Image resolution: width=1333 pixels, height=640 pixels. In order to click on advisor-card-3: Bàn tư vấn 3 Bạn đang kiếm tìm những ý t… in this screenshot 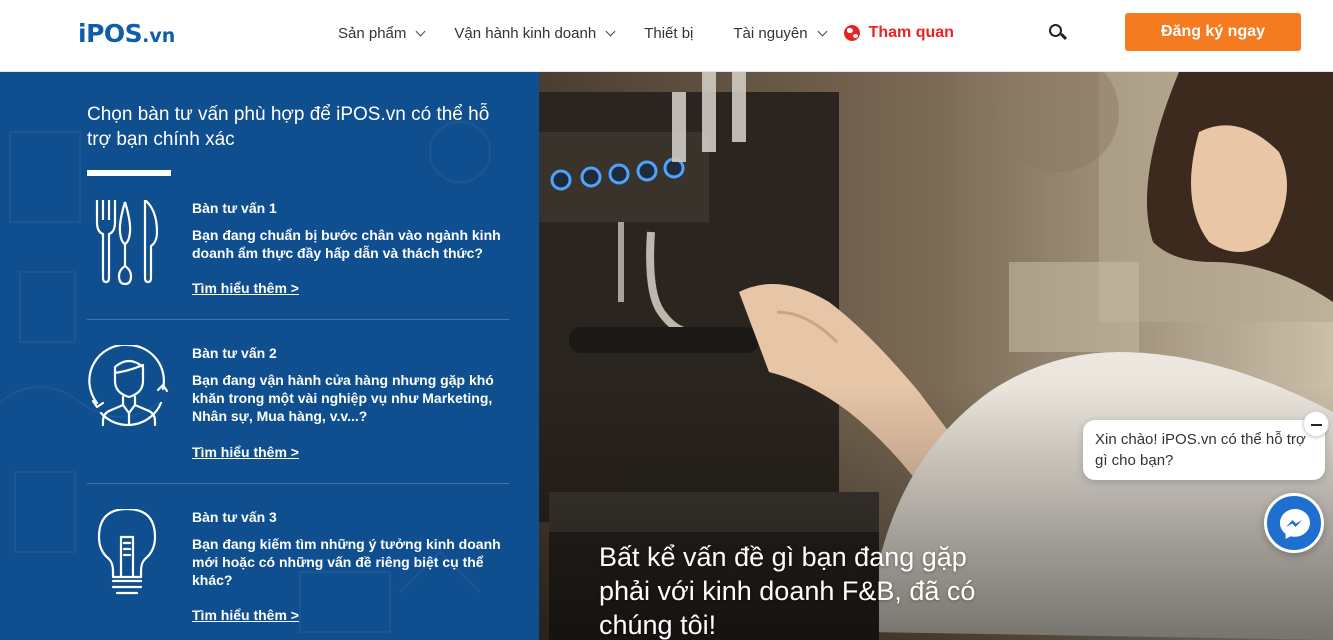, I will do `click(298, 574)`.